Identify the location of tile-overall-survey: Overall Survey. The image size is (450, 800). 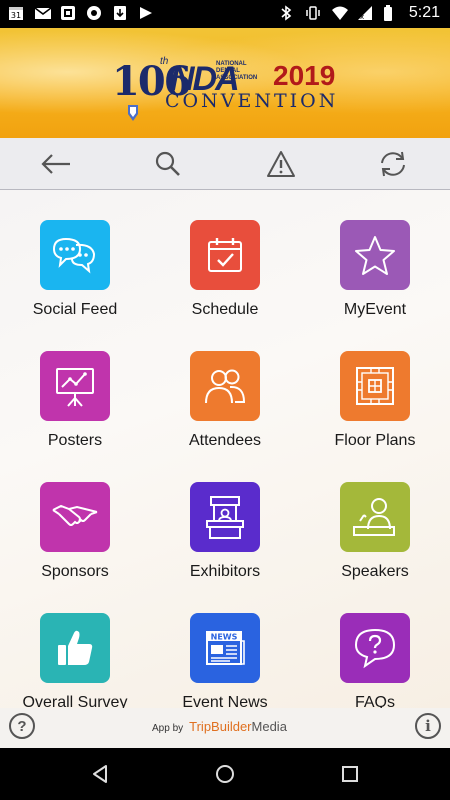
(75, 645).